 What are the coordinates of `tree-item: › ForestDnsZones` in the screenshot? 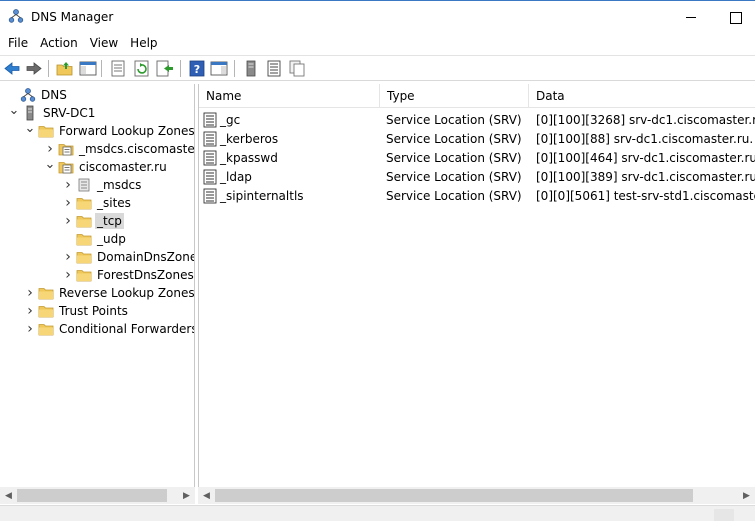 It's located at (128, 275).